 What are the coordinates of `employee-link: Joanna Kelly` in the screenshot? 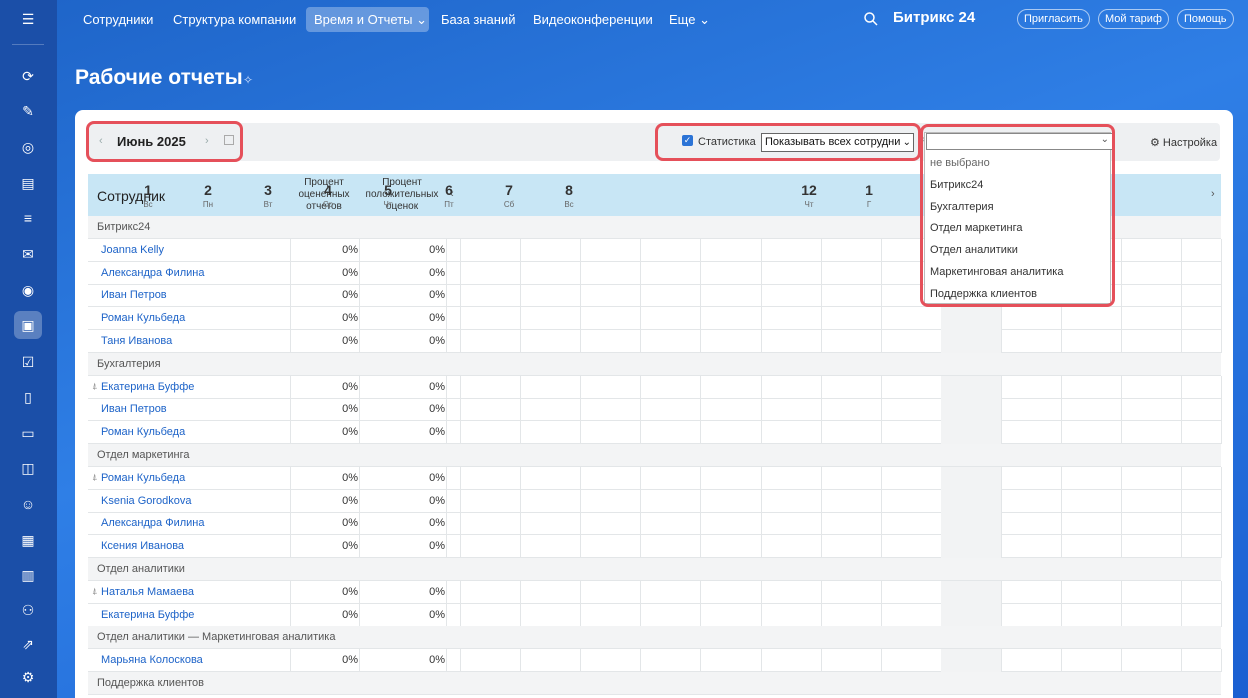 It's located at (132, 250).